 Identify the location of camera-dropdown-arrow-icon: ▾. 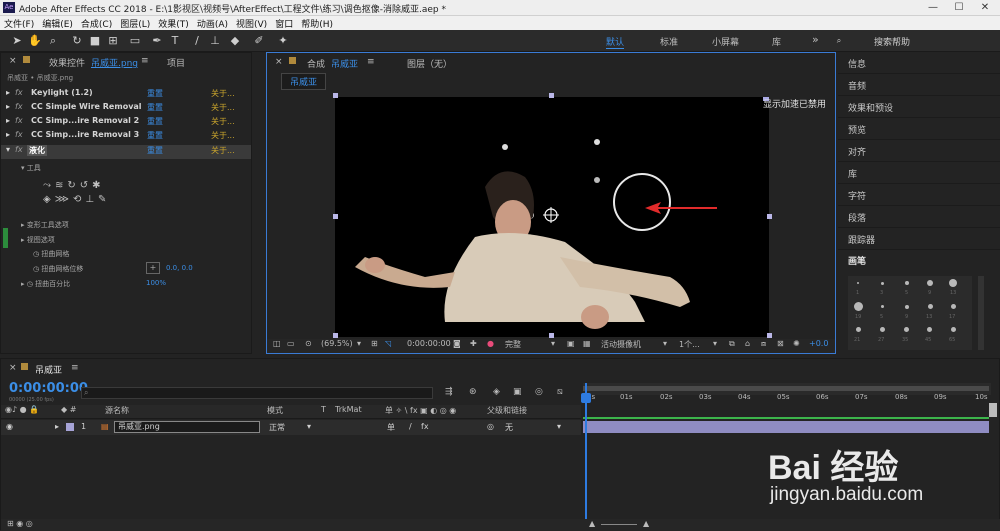
(665, 343).